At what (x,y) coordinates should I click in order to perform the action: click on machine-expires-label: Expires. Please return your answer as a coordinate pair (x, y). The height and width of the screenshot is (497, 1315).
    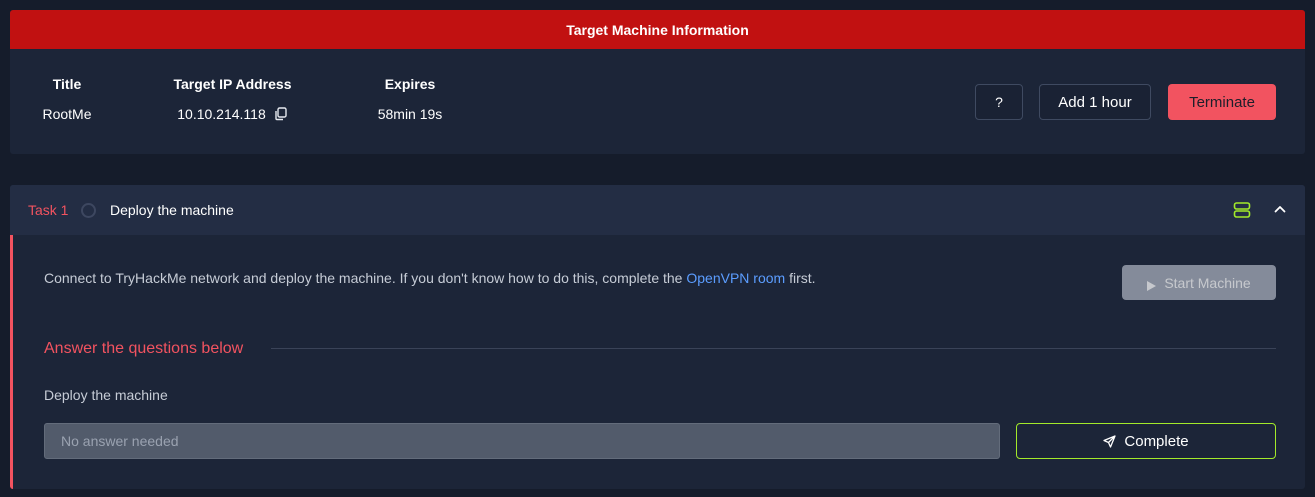
    Looking at the image, I should click on (410, 84).